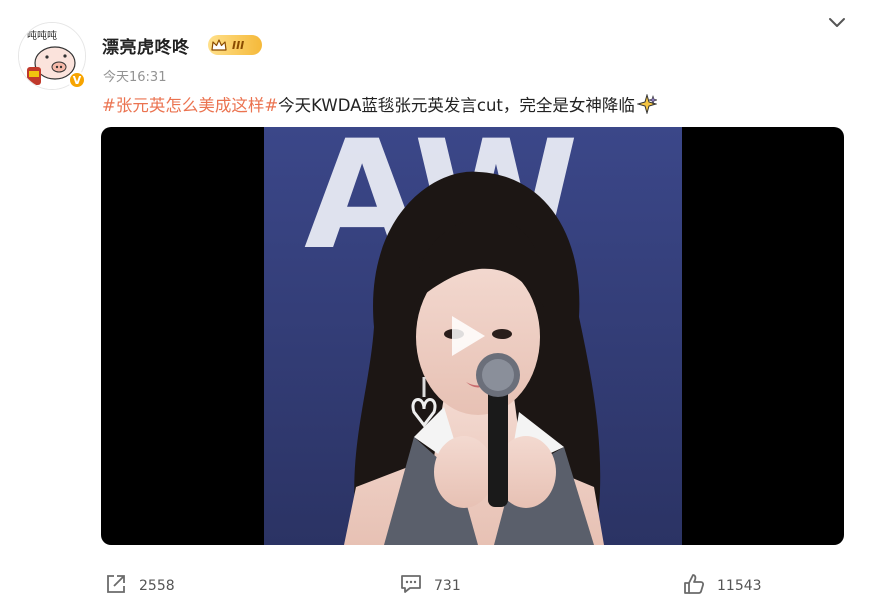 This screenshot has height=614, width=869. What do you see at coordinates (468, 336) in the screenshot?
I see `play-icon` at bounding box center [468, 336].